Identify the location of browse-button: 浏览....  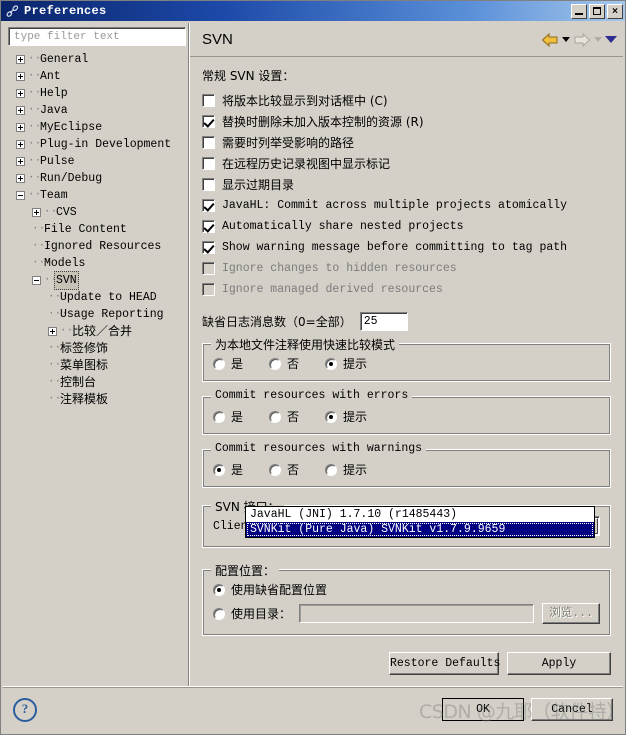
(571, 613).